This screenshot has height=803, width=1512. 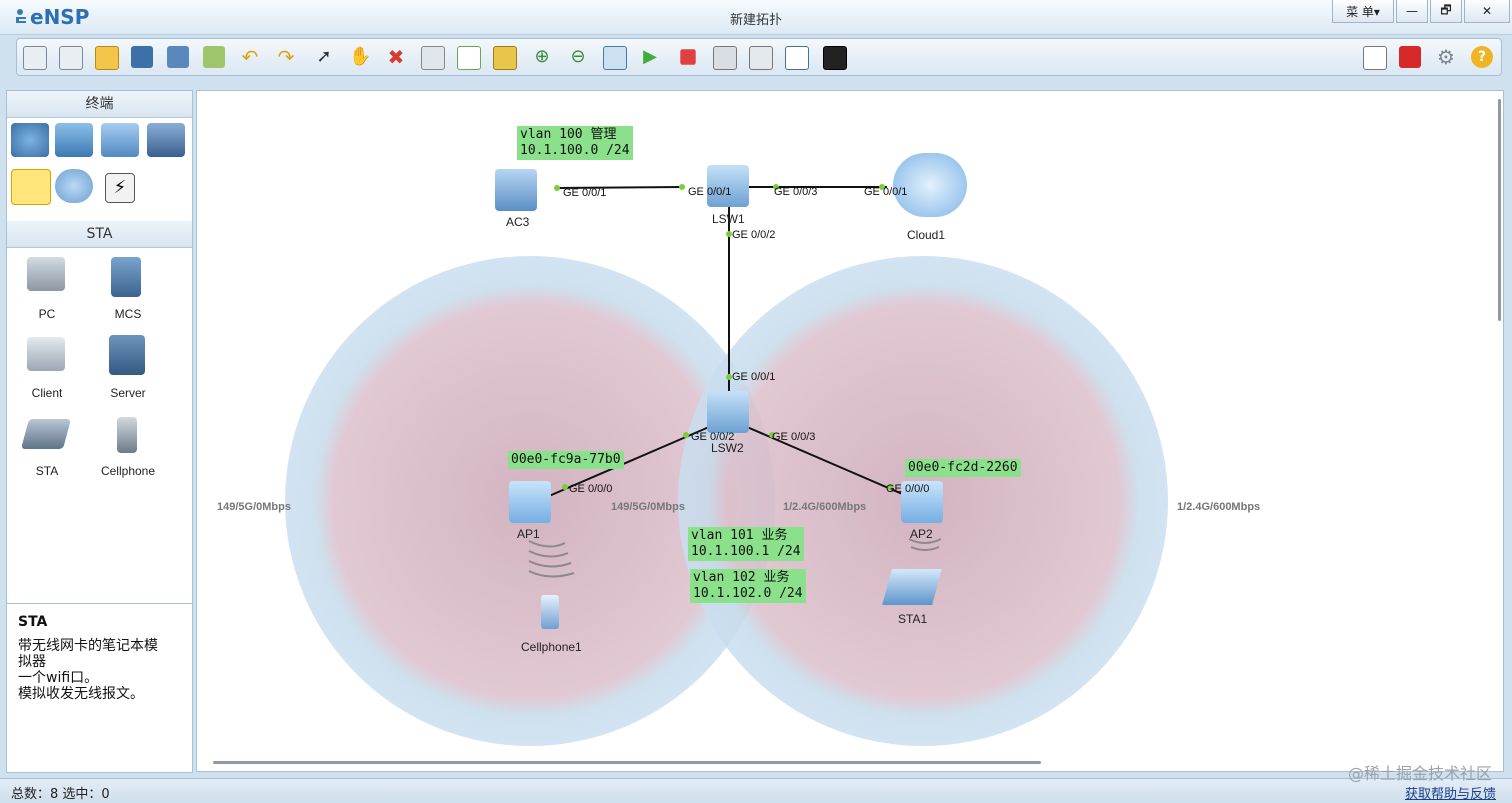 I want to click on cloud-device-icon, so click(x=930, y=185).